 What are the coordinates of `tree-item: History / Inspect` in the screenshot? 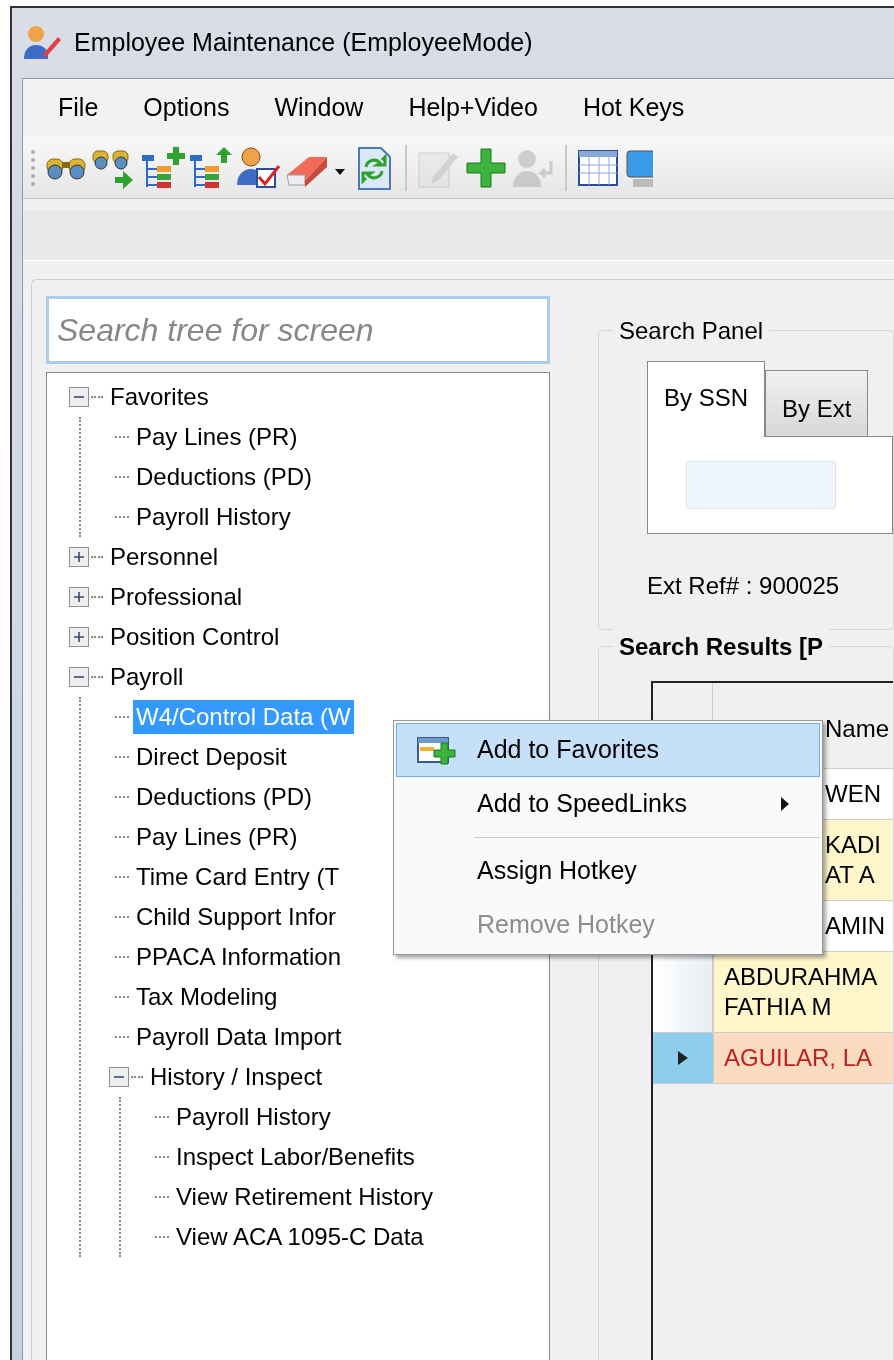 It's located at (236, 1077).